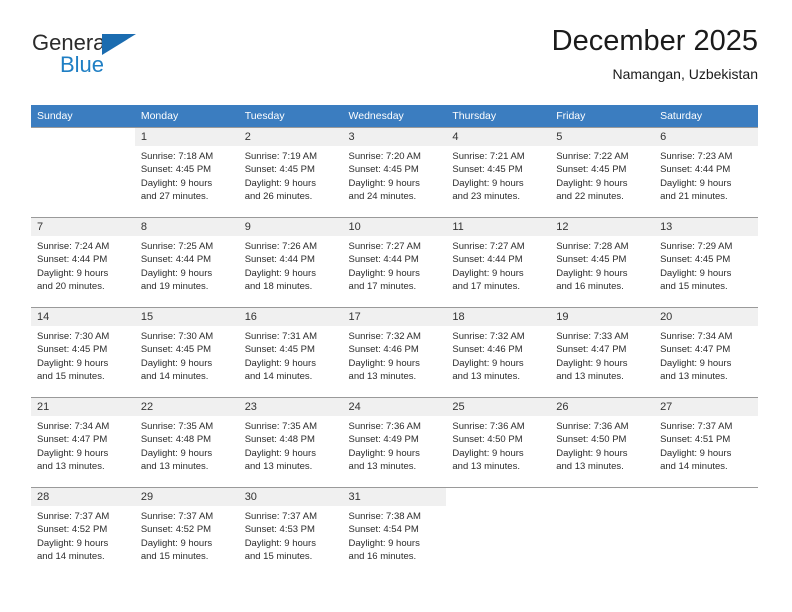 Image resolution: width=792 pixels, height=612 pixels. I want to click on day-number: 5, so click(602, 137).